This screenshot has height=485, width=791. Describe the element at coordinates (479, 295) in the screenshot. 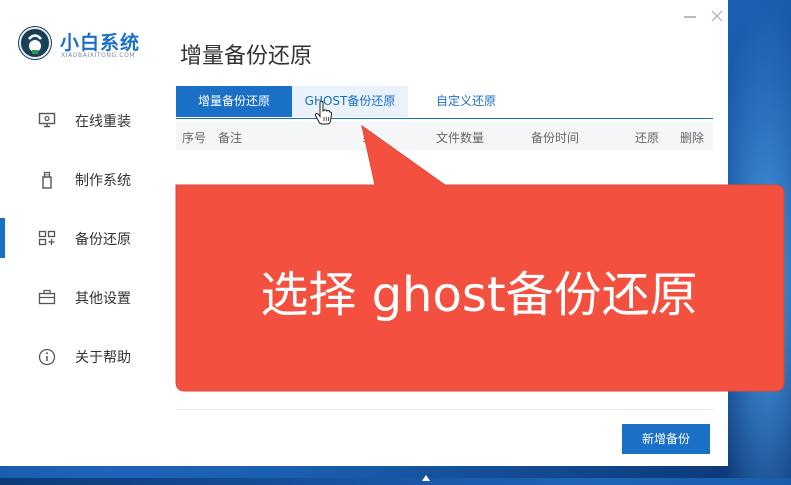

I see `callout-text: 选择 ghost备份还原` at that location.